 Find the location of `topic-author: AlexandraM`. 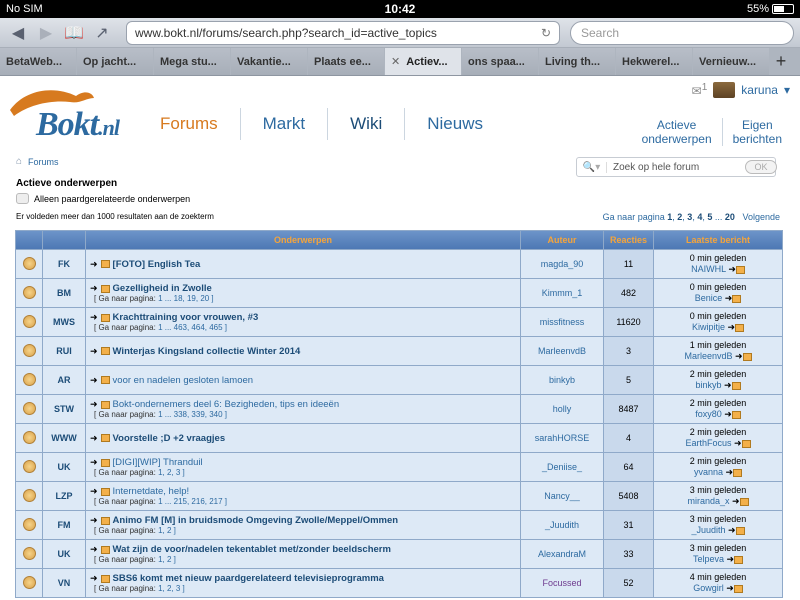

topic-author: AlexandraM is located at coordinates (562, 554).